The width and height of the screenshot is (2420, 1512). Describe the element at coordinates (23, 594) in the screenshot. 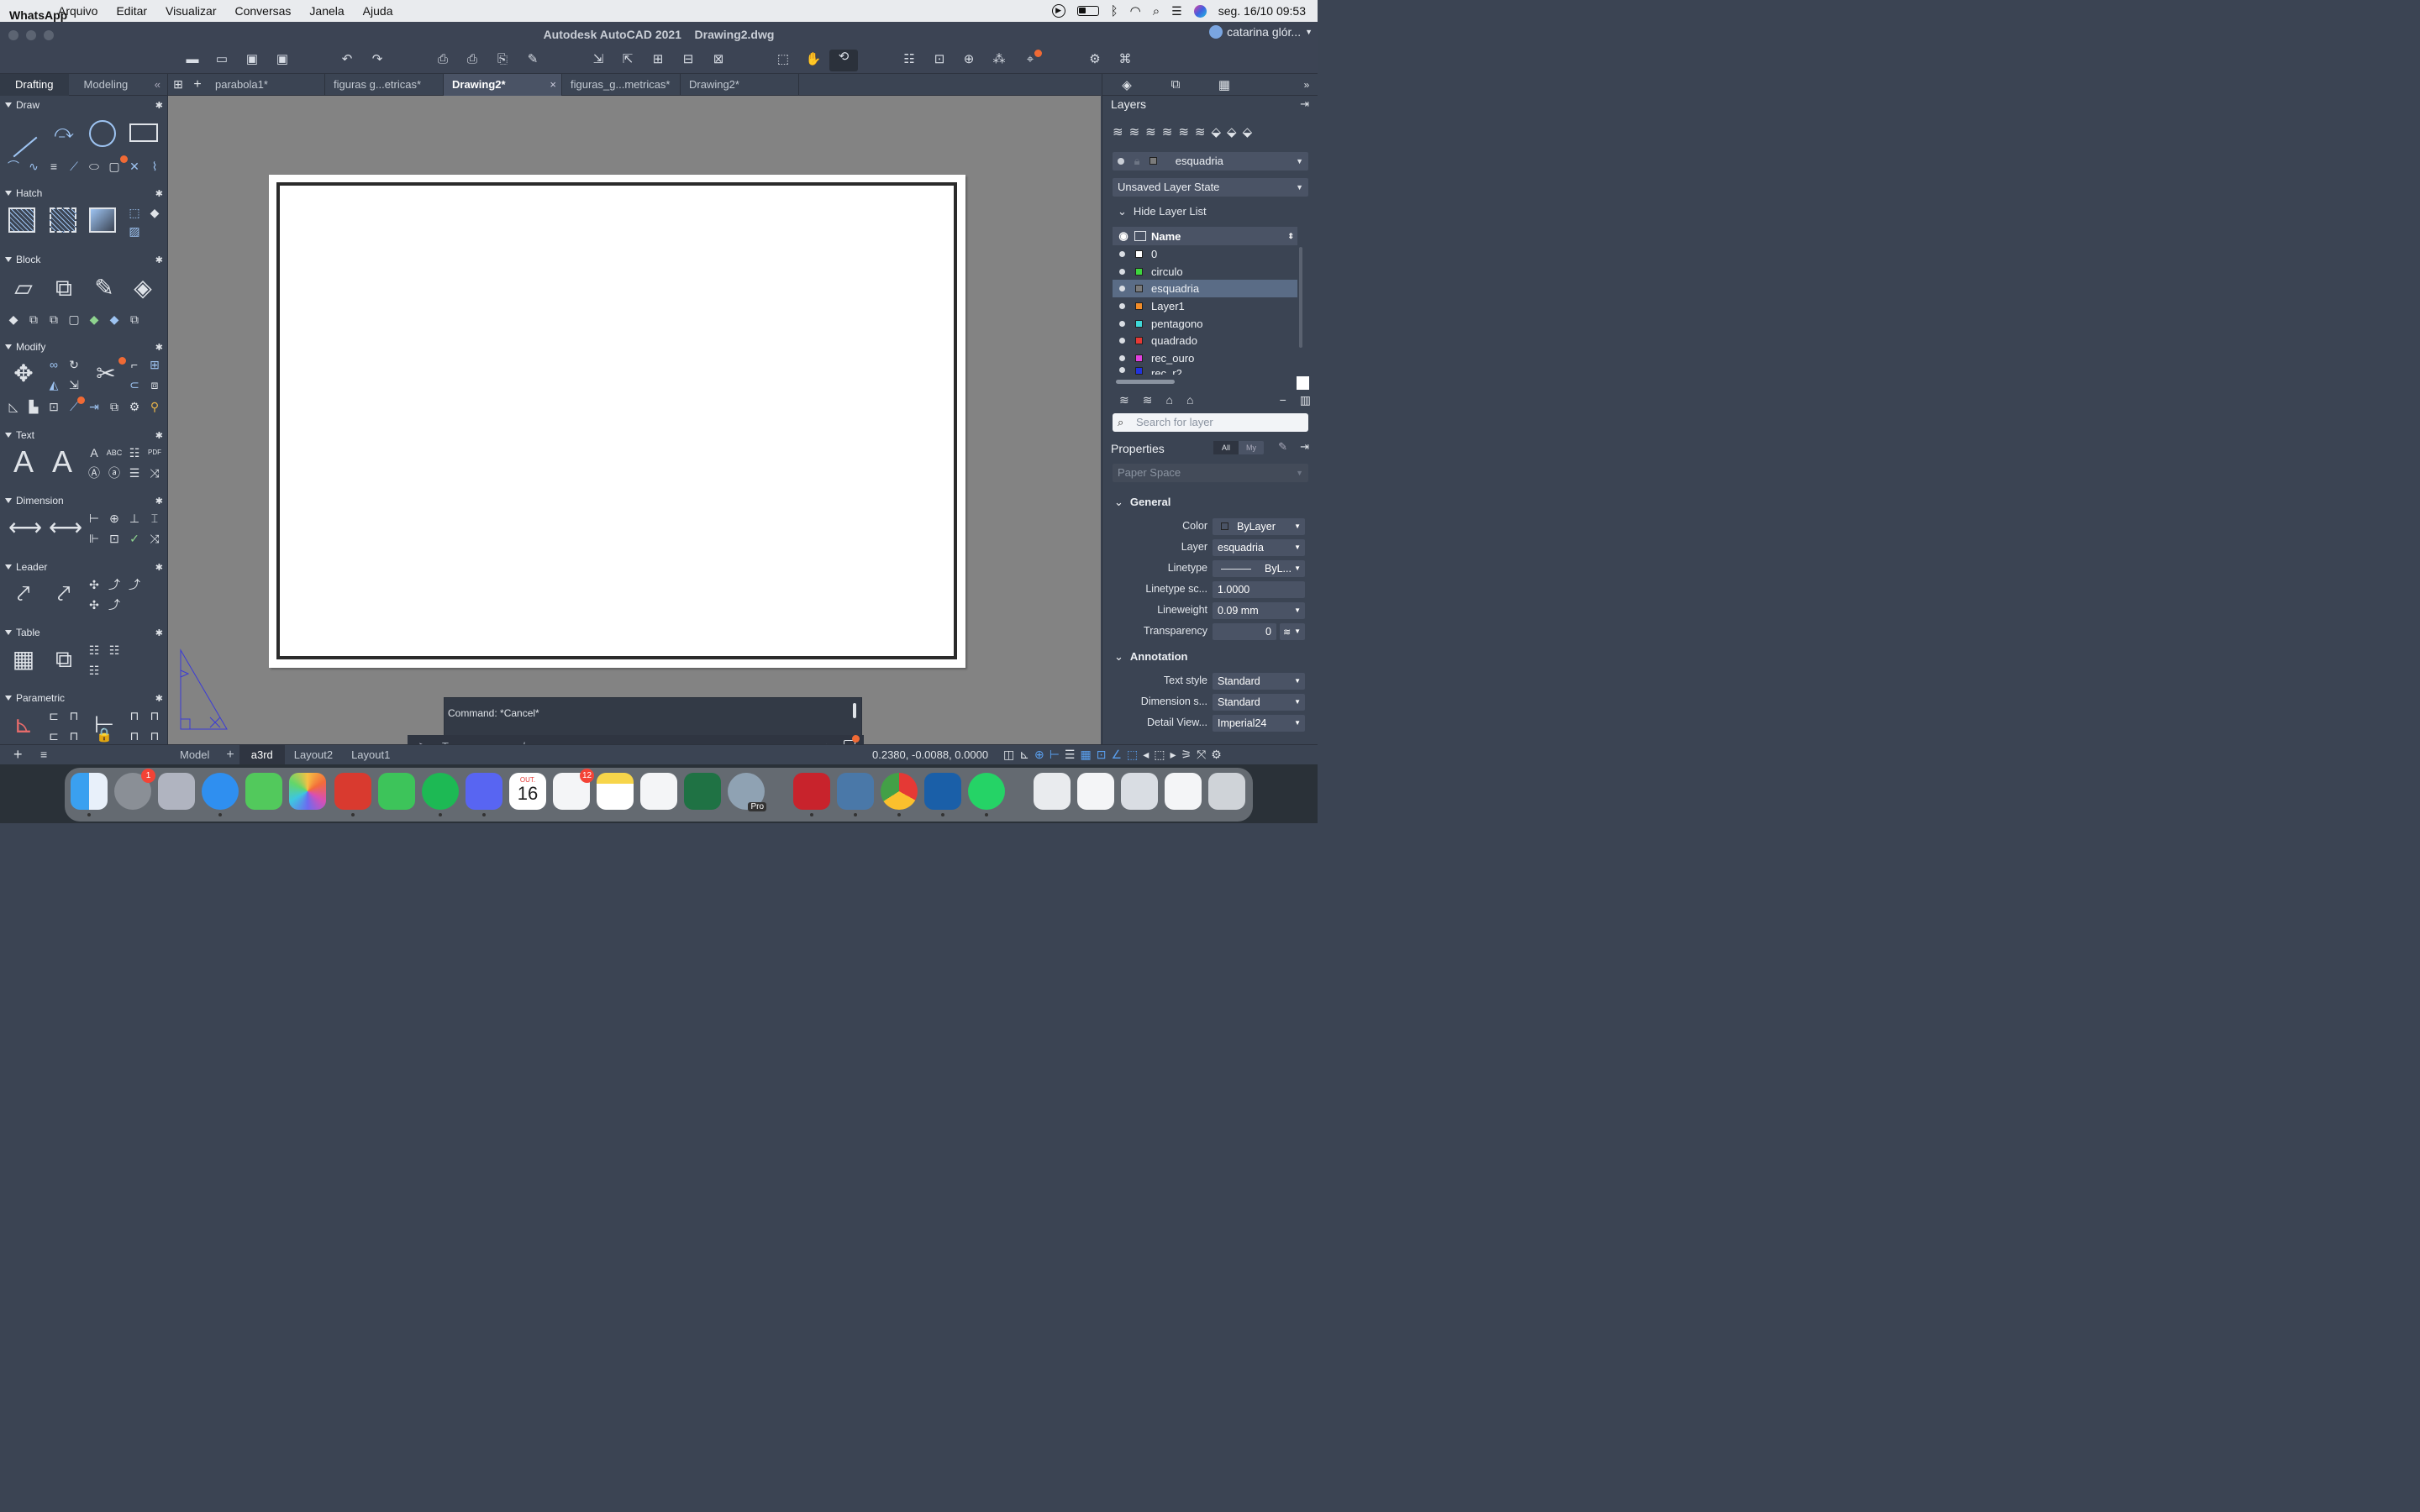

I see `multileader-icon: ⤤` at that location.